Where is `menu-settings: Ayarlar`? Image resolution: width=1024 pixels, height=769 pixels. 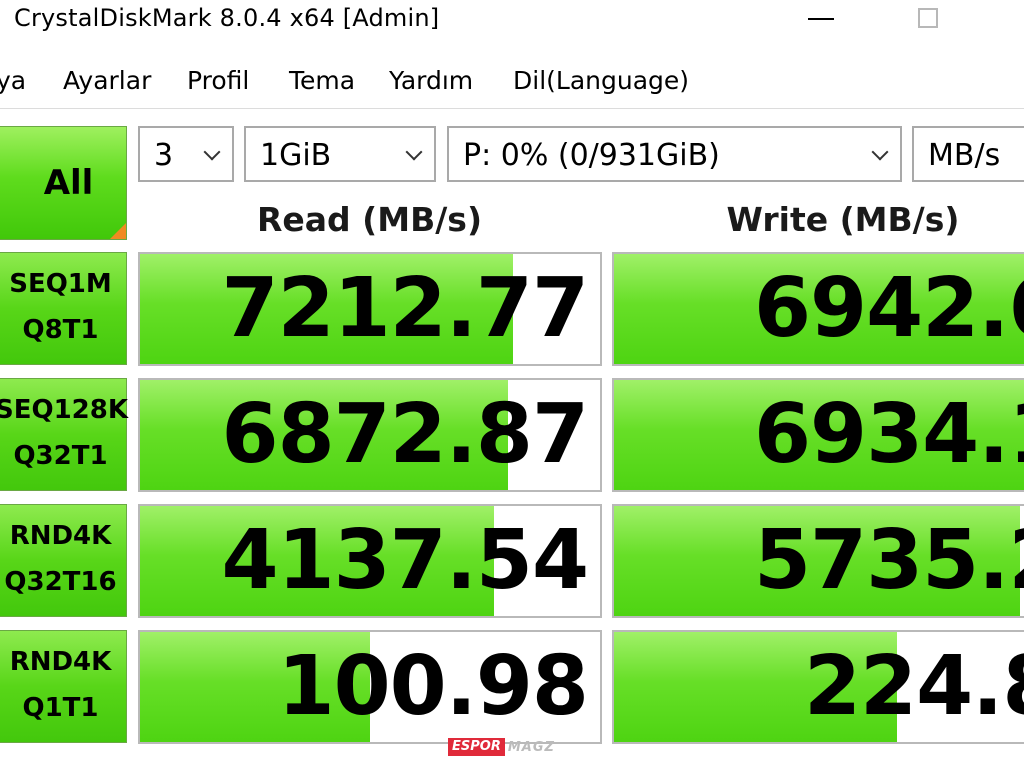
menu-settings: Ayarlar is located at coordinates (107, 80).